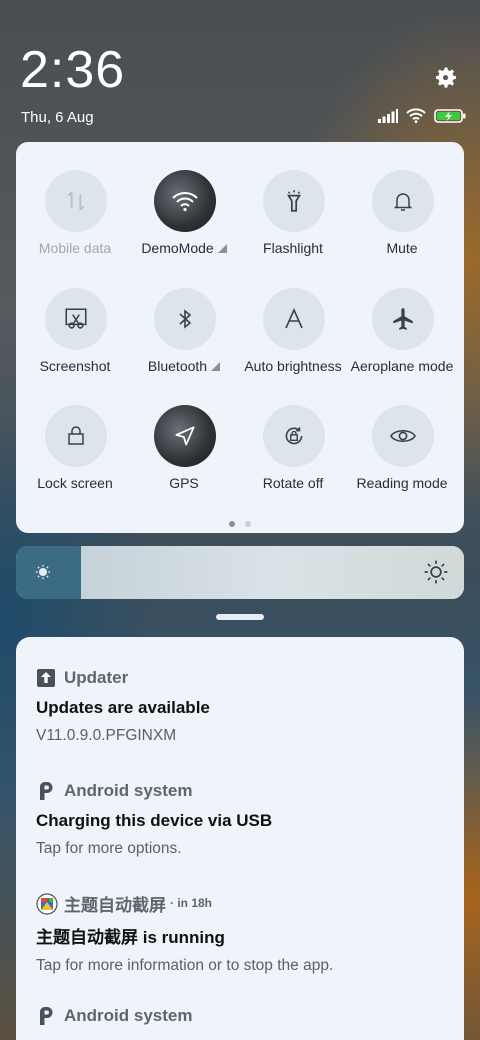 The image size is (480, 1040). I want to click on tile-label: Reading mode, so click(402, 483).